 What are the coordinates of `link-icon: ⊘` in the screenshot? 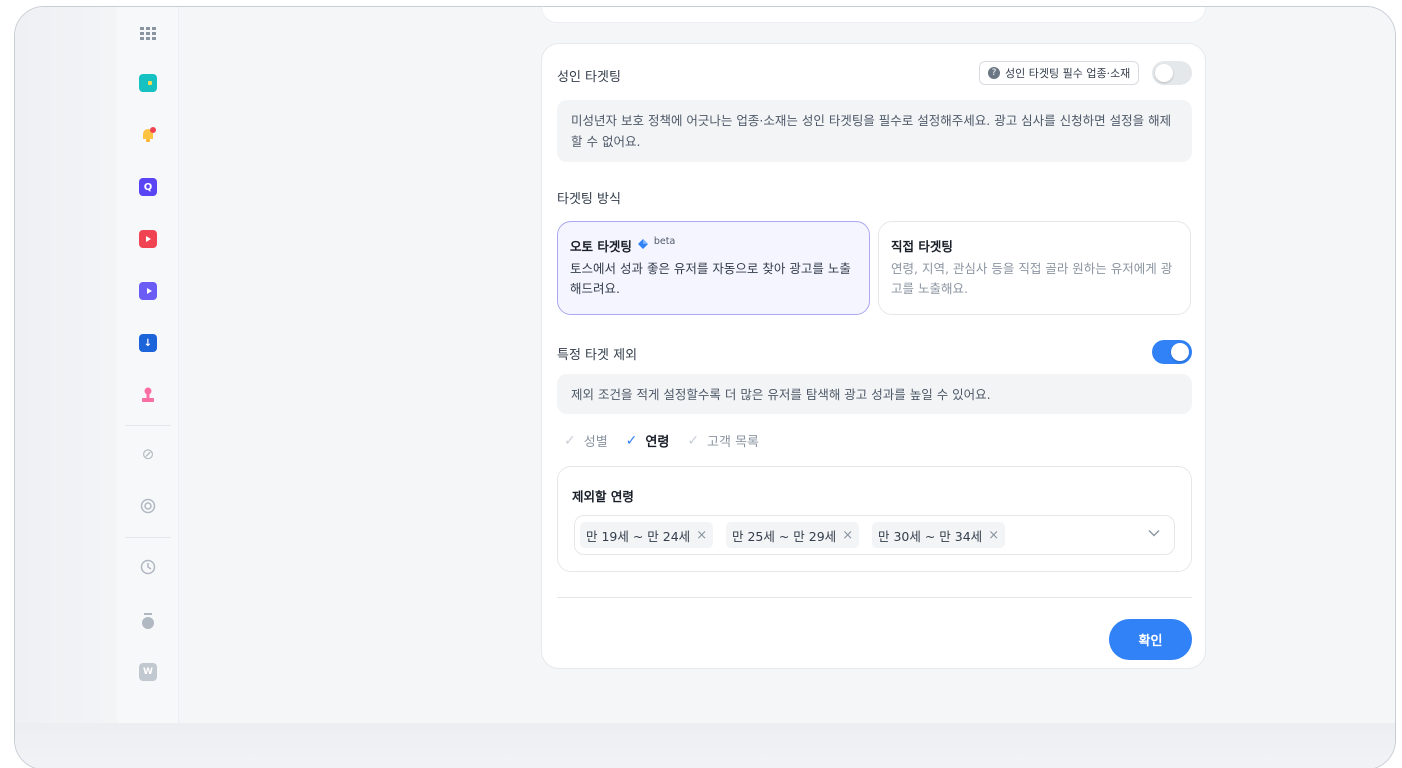 It's located at (148, 454).